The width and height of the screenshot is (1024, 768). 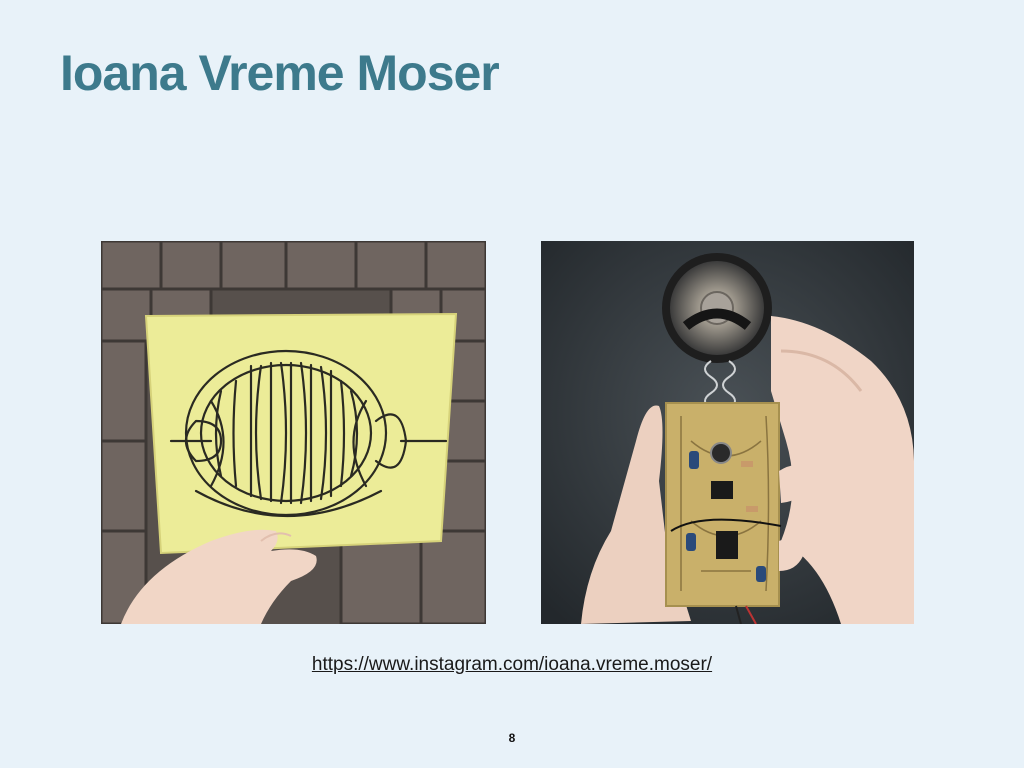 I want to click on page-number: 8, so click(x=512, y=738).